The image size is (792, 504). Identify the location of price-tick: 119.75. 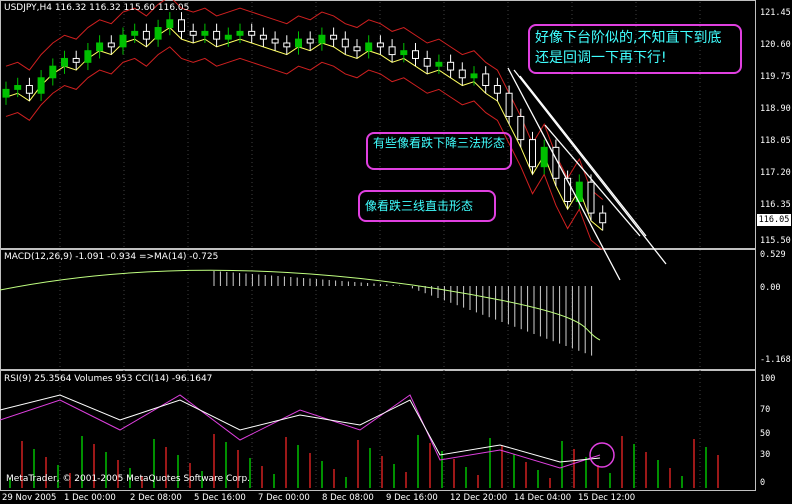
(775, 77).